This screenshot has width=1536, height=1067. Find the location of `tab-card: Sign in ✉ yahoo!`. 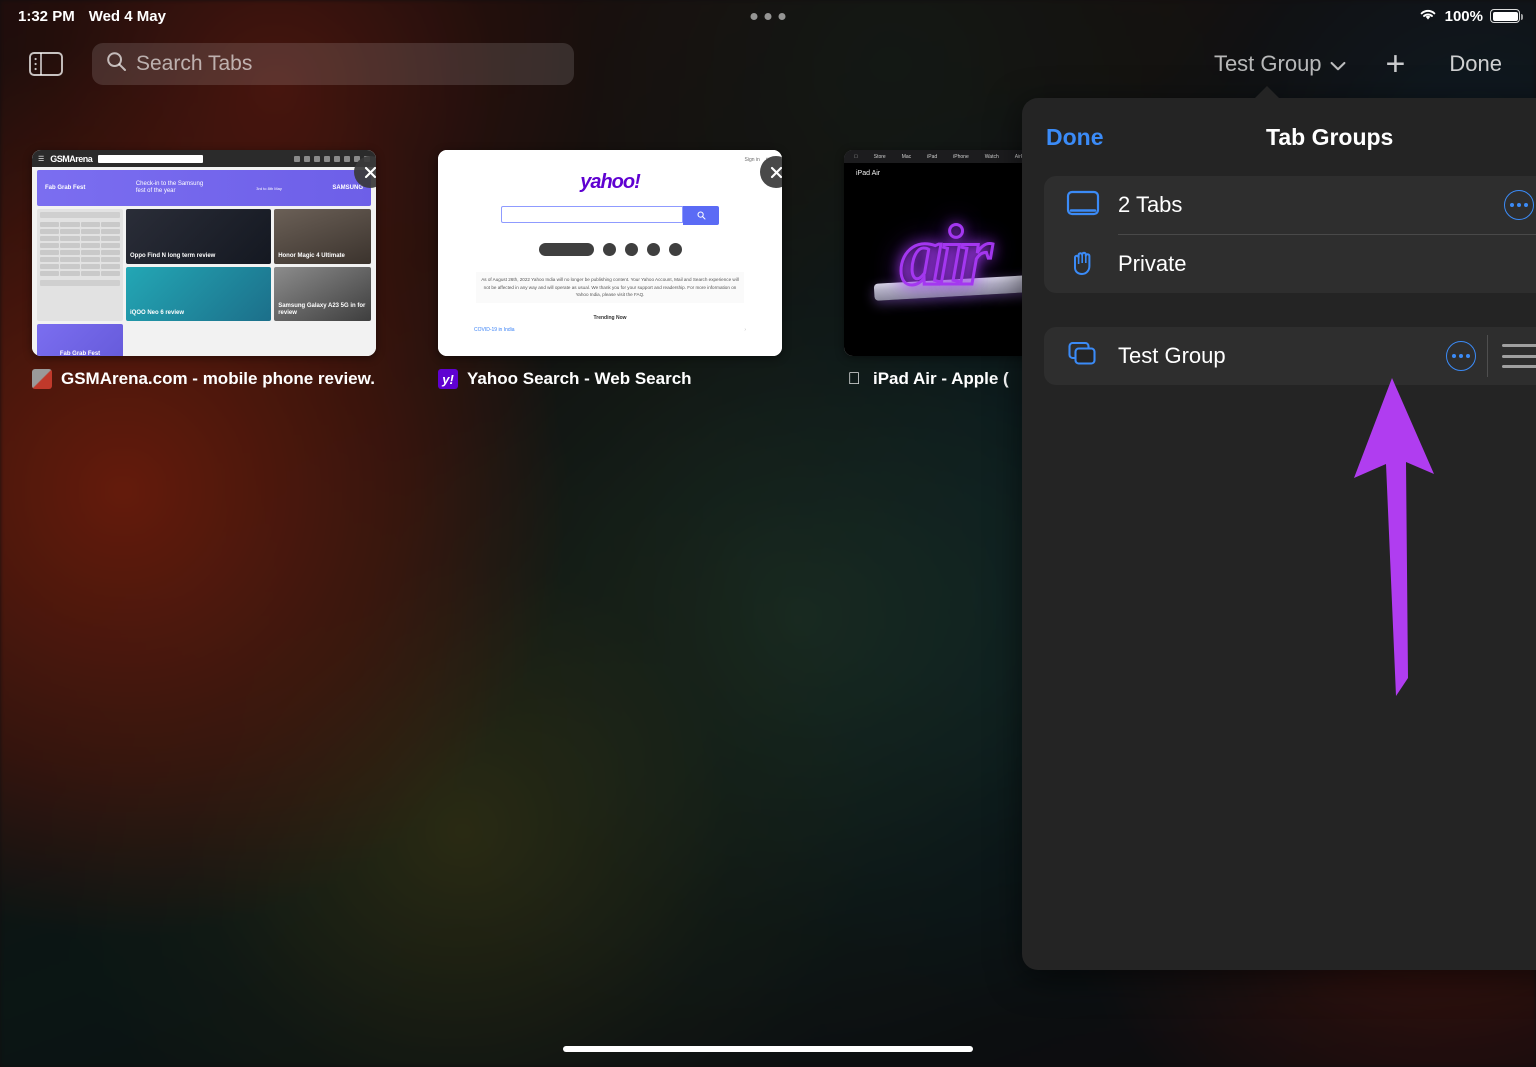

tab-card: Sign in ✉ yahoo! is located at coordinates (625, 269).